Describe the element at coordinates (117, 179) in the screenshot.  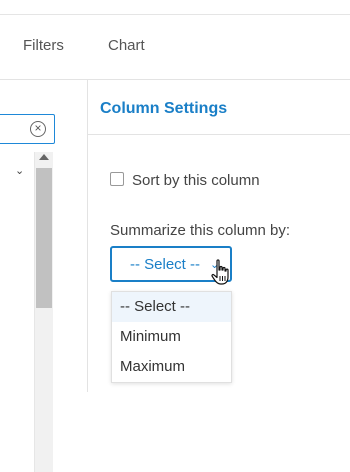
I see `sort-checkbox` at that location.